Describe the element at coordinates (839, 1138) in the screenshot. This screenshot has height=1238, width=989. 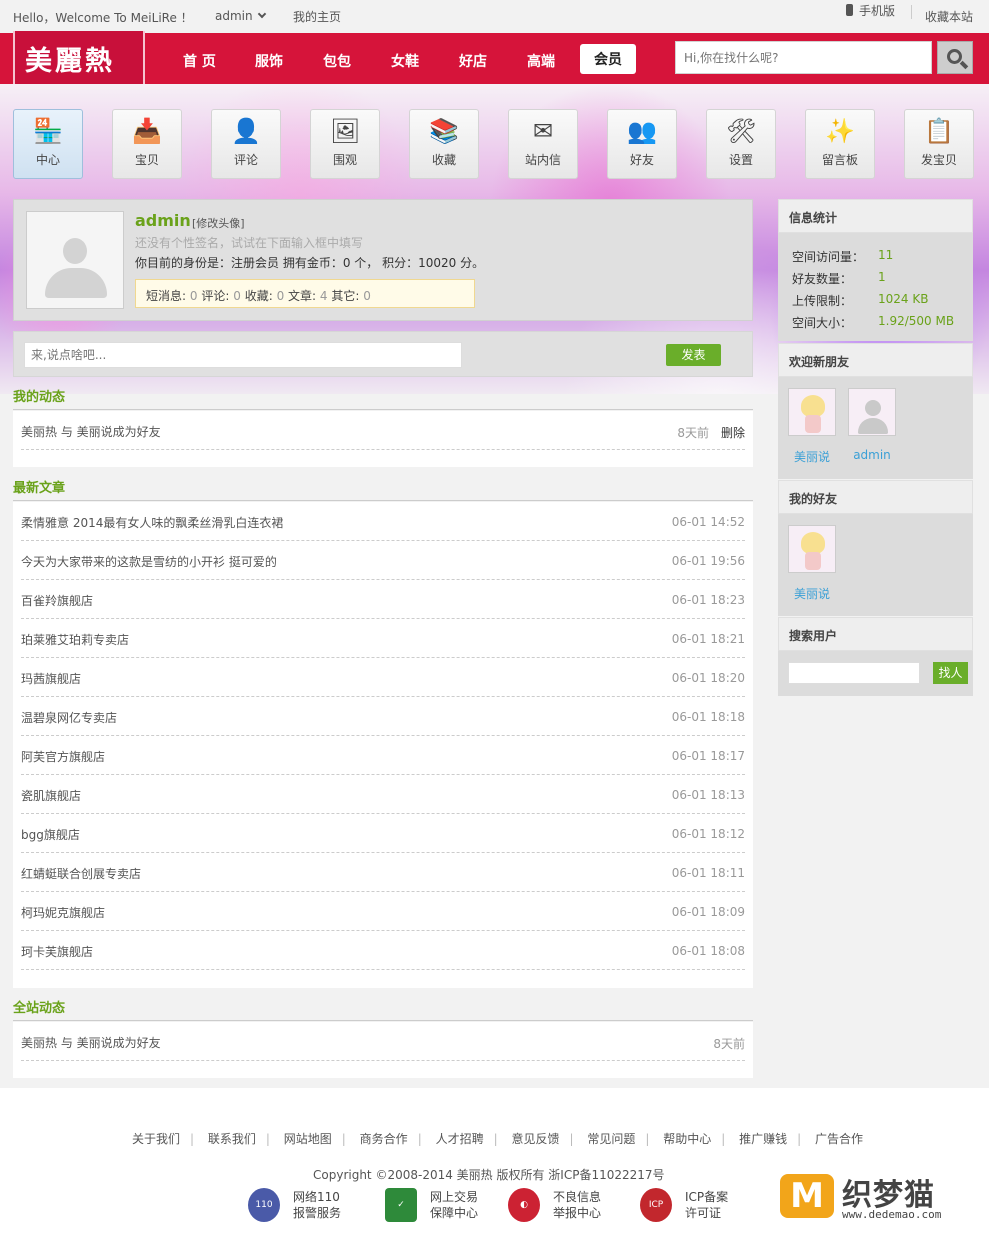
I see `footer-link: 广告合作` at that location.